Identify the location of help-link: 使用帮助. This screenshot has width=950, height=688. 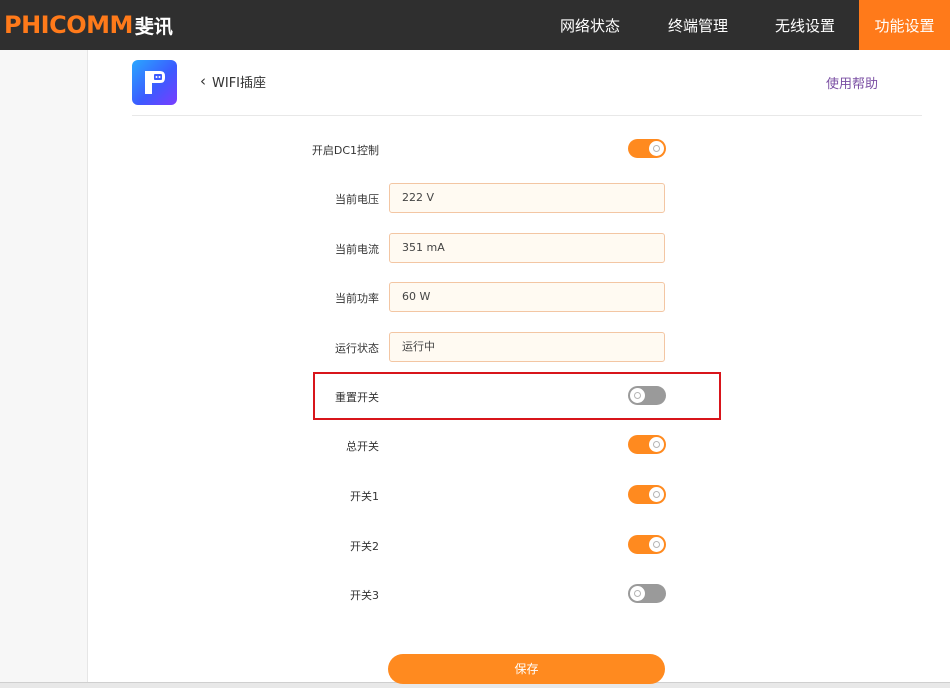
(852, 82).